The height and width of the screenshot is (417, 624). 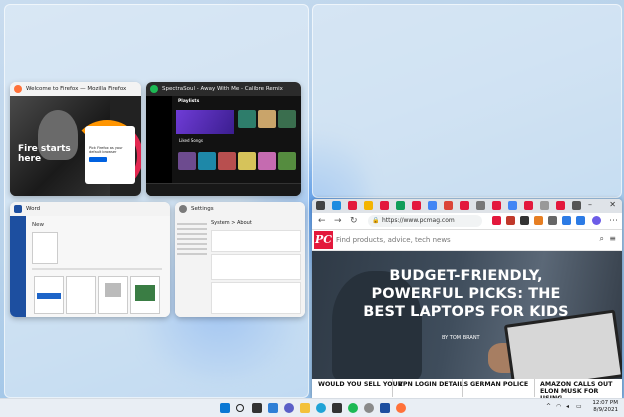 I want to click on gear-icon, so click(x=183, y=209).